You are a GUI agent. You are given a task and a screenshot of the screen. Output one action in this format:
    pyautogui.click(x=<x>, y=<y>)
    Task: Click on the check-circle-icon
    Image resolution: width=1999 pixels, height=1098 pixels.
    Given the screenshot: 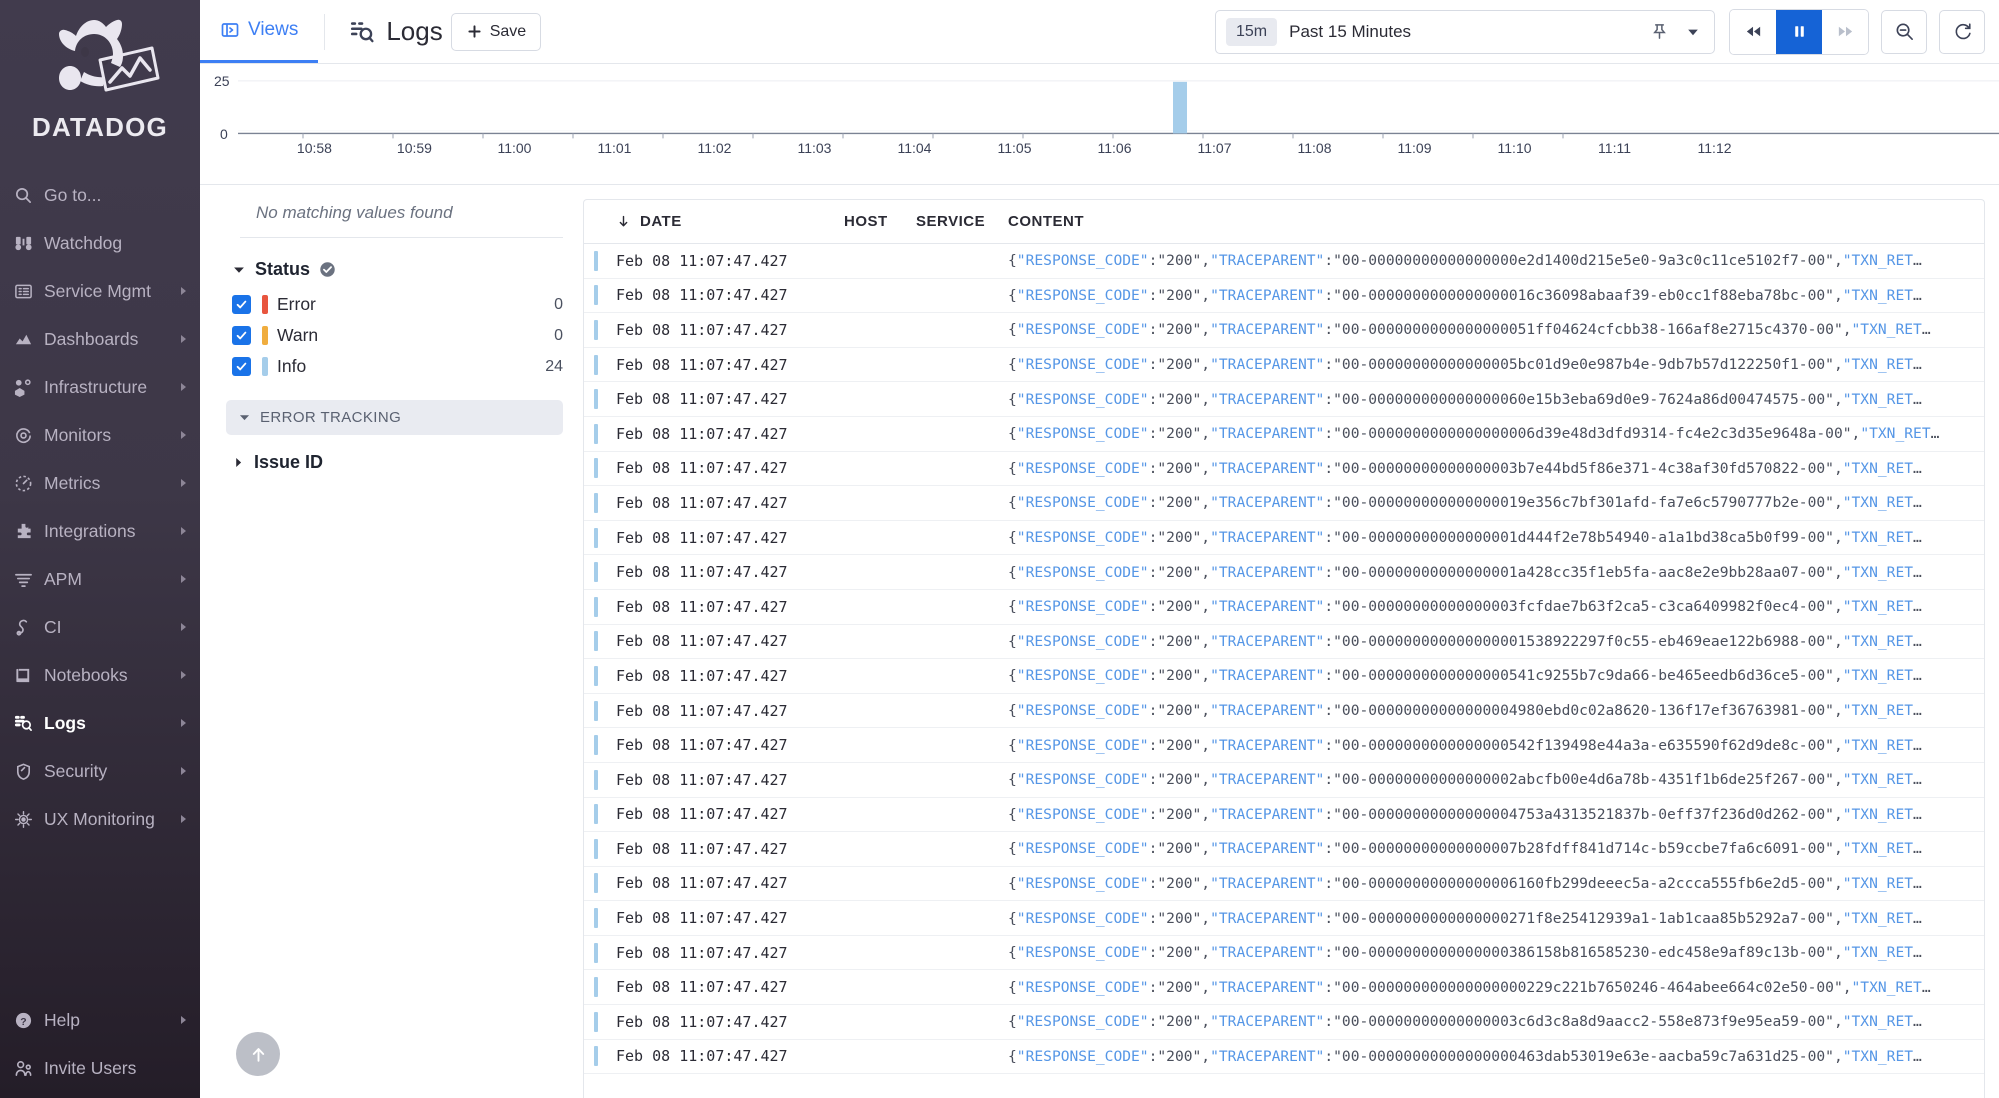 What is the action you would take?
    pyautogui.click(x=327, y=269)
    